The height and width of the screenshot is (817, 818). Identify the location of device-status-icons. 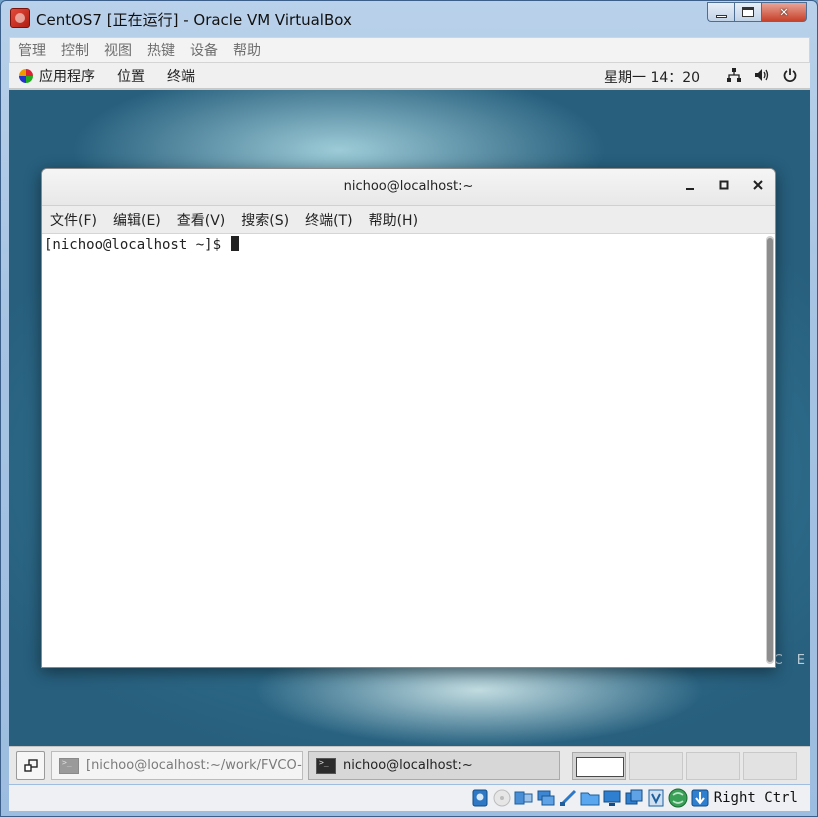
(590, 798).